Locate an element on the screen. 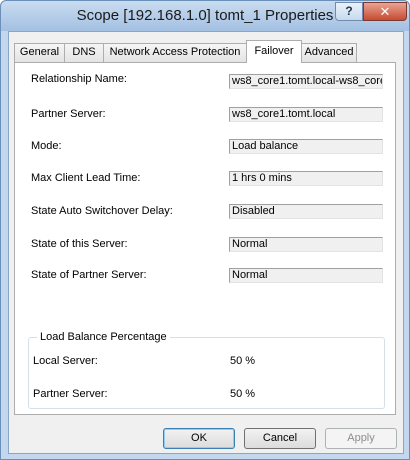 The image size is (410, 460). help-button: ? is located at coordinates (349, 11).